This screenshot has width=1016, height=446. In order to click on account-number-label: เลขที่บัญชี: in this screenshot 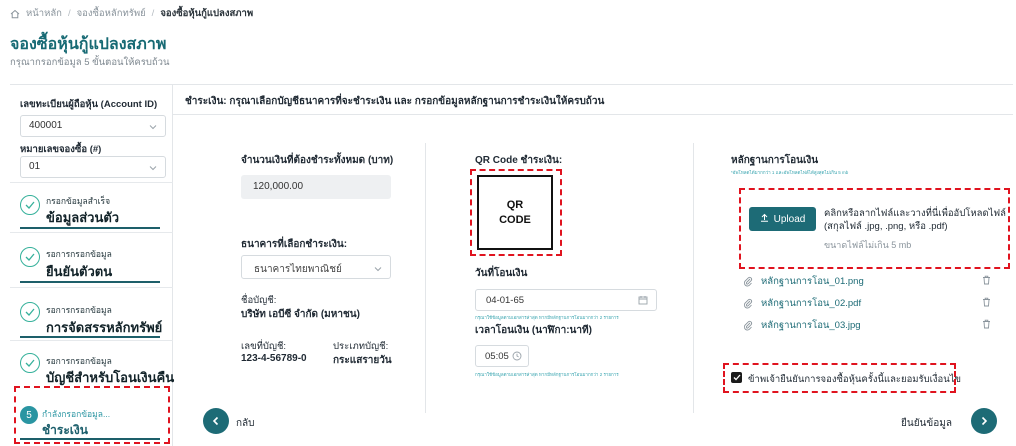, I will do `click(264, 346)`.